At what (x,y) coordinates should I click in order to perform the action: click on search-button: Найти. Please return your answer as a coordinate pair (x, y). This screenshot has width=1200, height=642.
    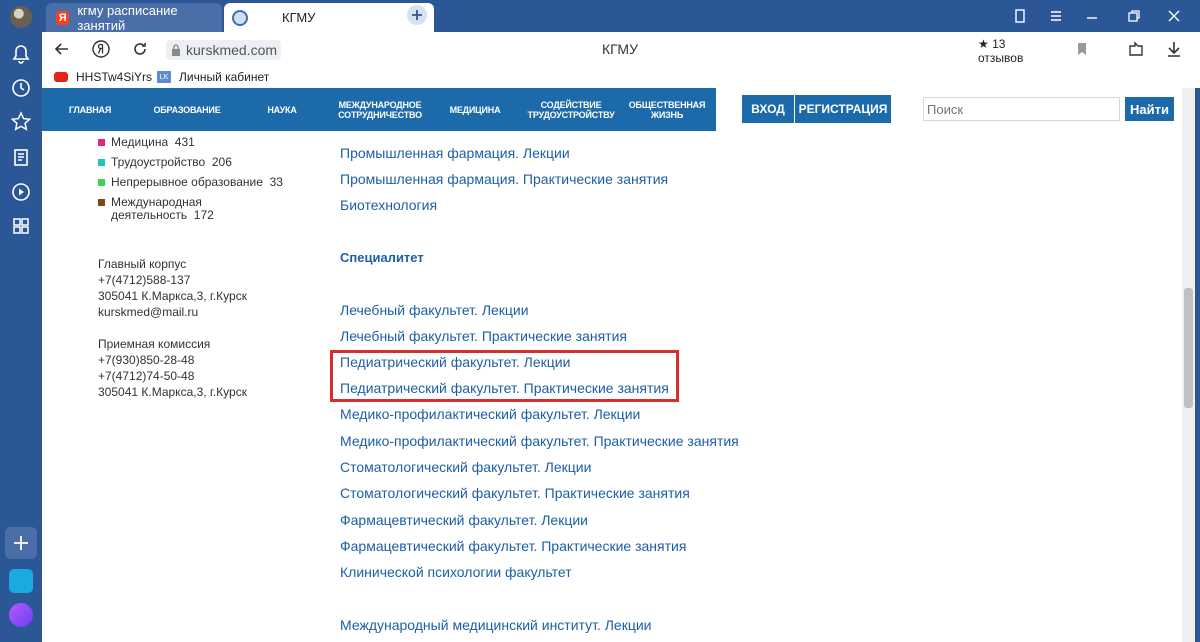
    Looking at the image, I should click on (1149, 109).